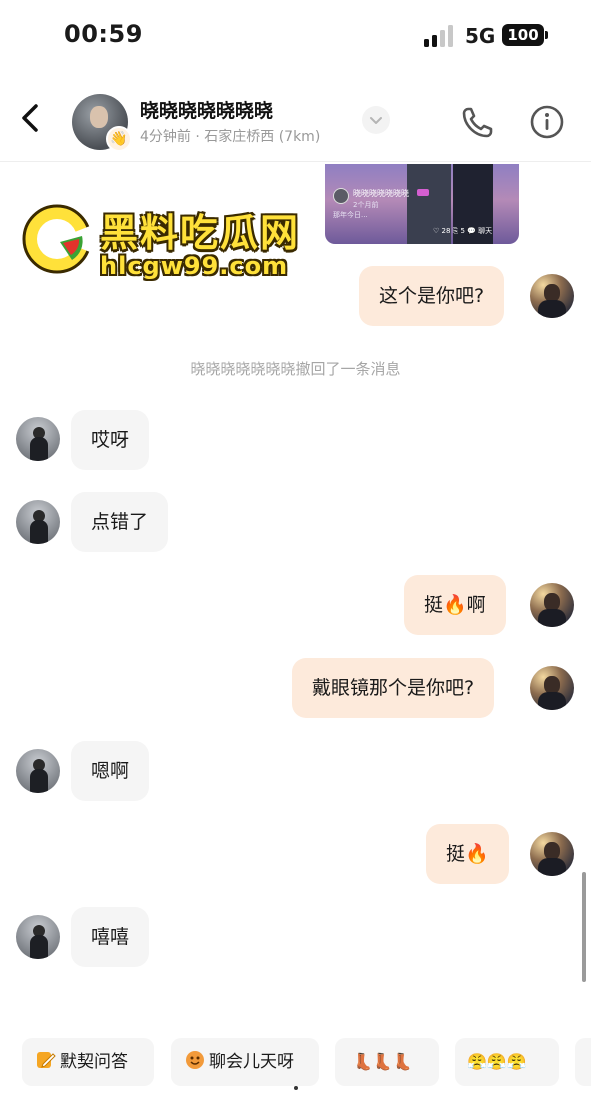 The width and height of the screenshot is (591, 1095). What do you see at coordinates (422, 204) in the screenshot?
I see `shared-post-card: 晓晓晓晓晓晓晓 2个月前 那年今日... ♡ 28 ⎘ 5 💬 聊天` at bounding box center [422, 204].